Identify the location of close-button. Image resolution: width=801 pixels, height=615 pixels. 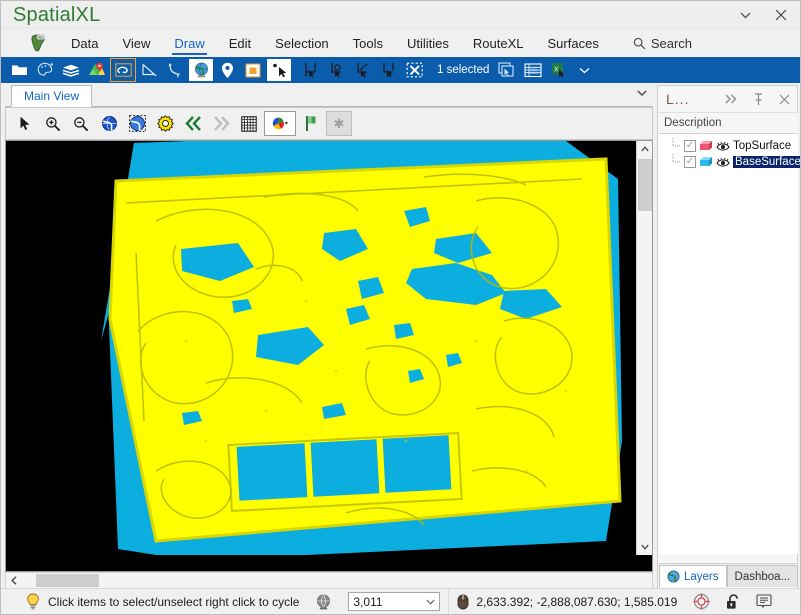
(781, 15).